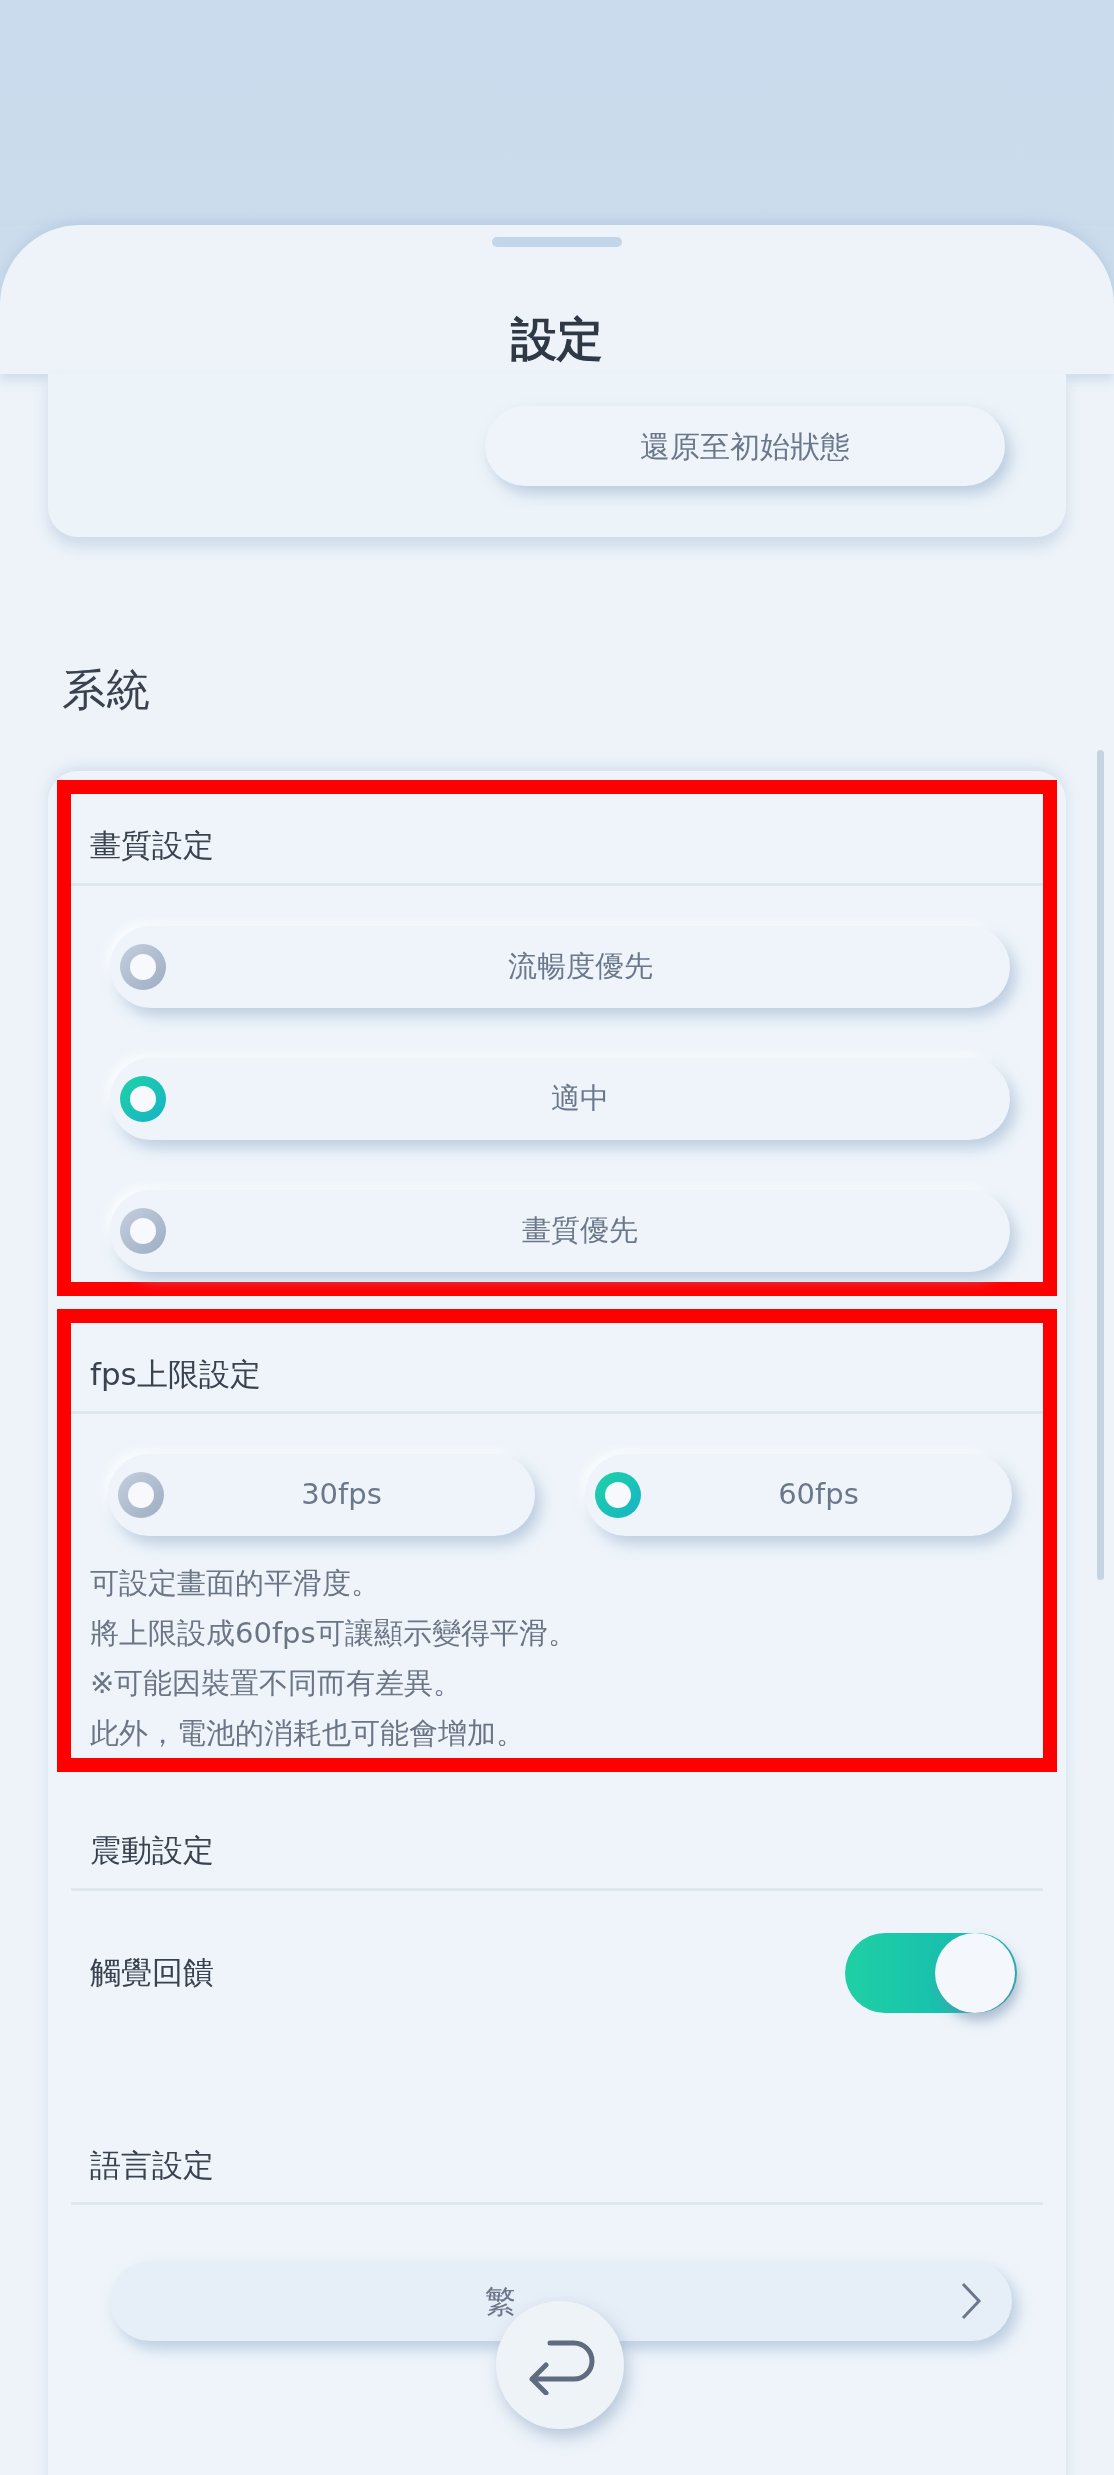  I want to click on radio-option: 60fps, so click(798, 1495).